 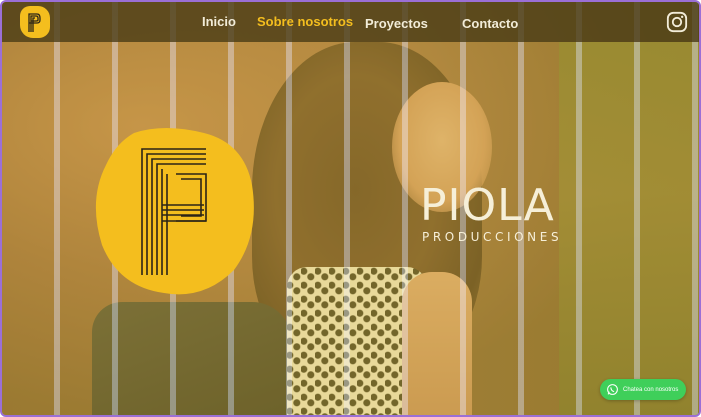 What do you see at coordinates (174, 211) in the screenshot?
I see `brand-logo-graphic` at bounding box center [174, 211].